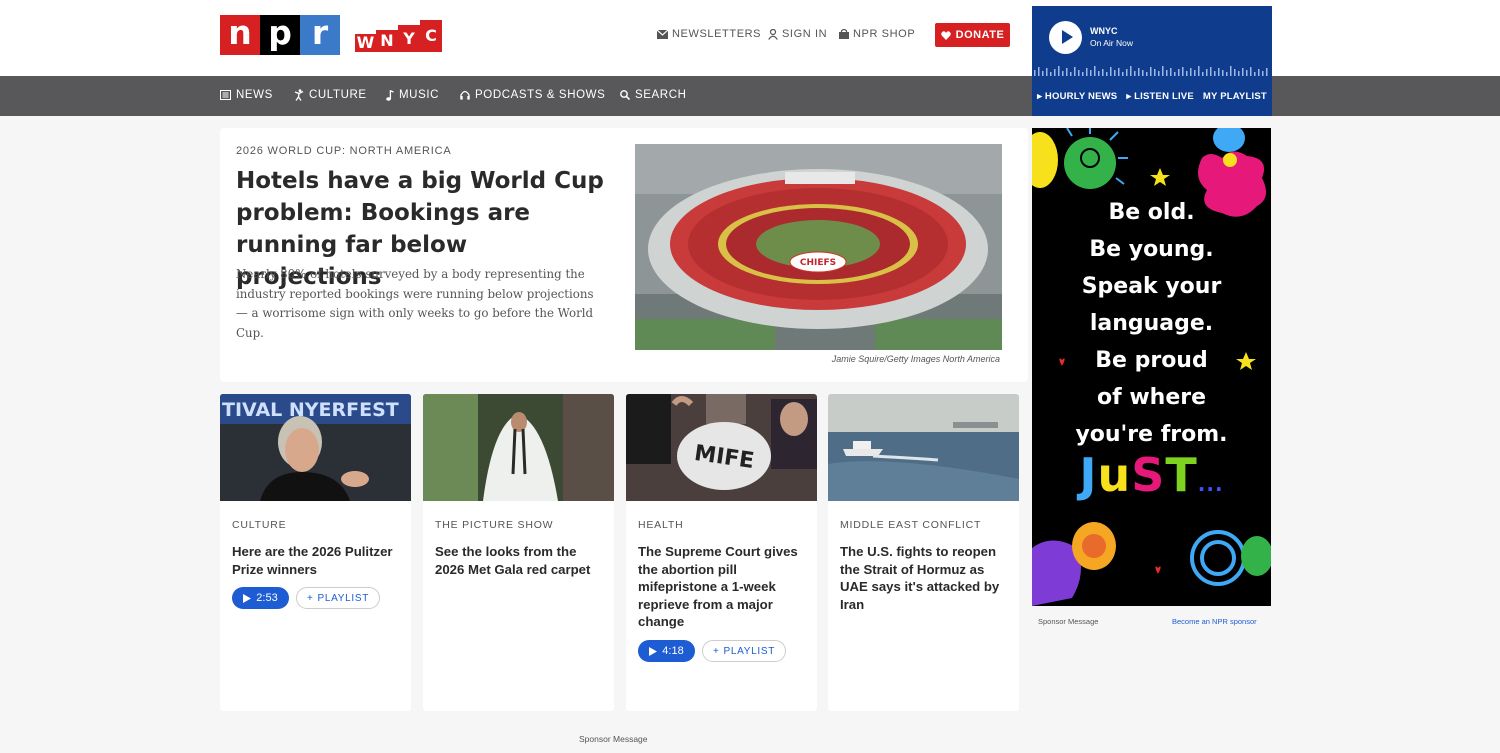 The width and height of the screenshot is (1500, 753). I want to click on nav-search: Search, so click(653, 95).